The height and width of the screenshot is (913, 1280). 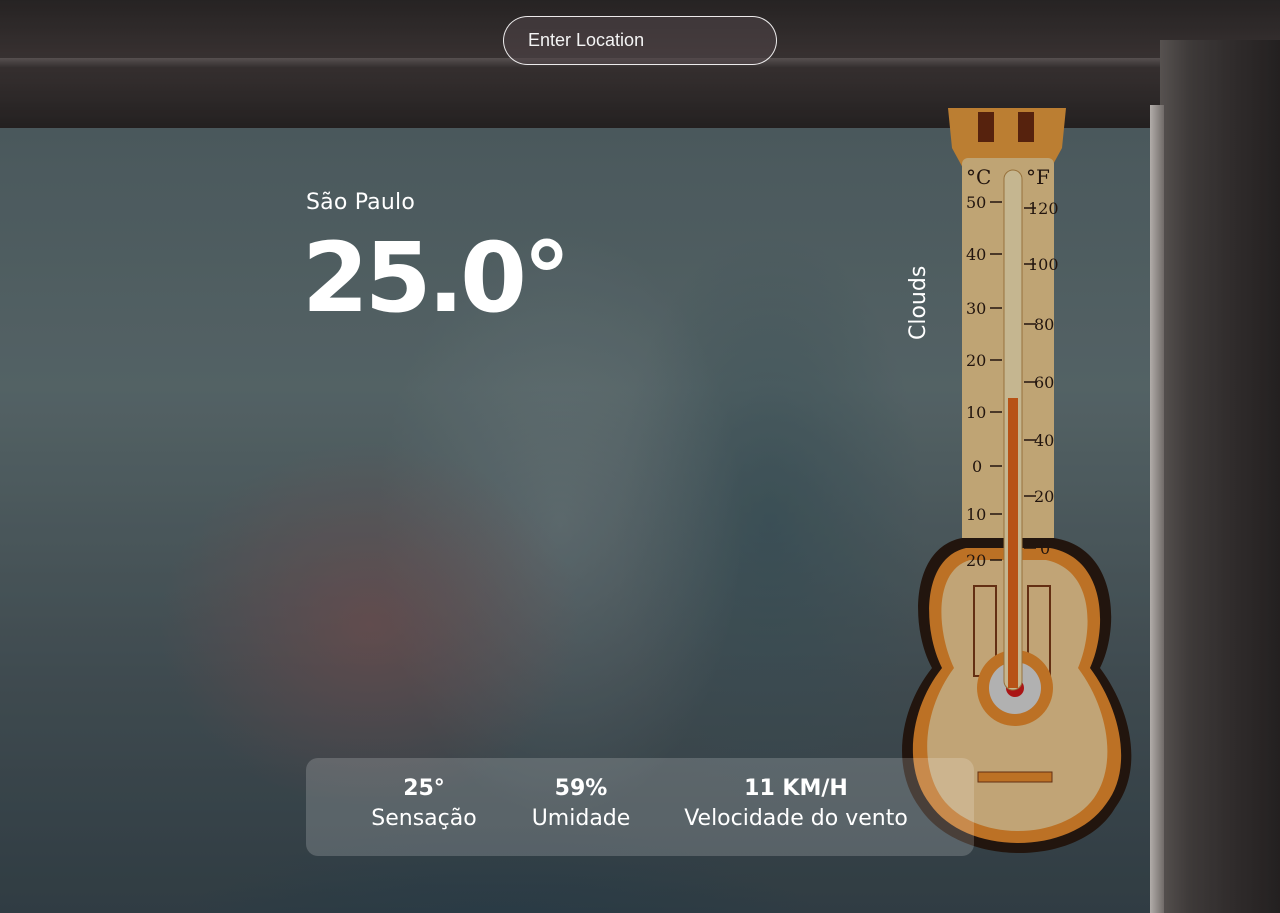 I want to click on wind-stat: 11 KM/H Velocidade do vento, so click(x=796, y=803).